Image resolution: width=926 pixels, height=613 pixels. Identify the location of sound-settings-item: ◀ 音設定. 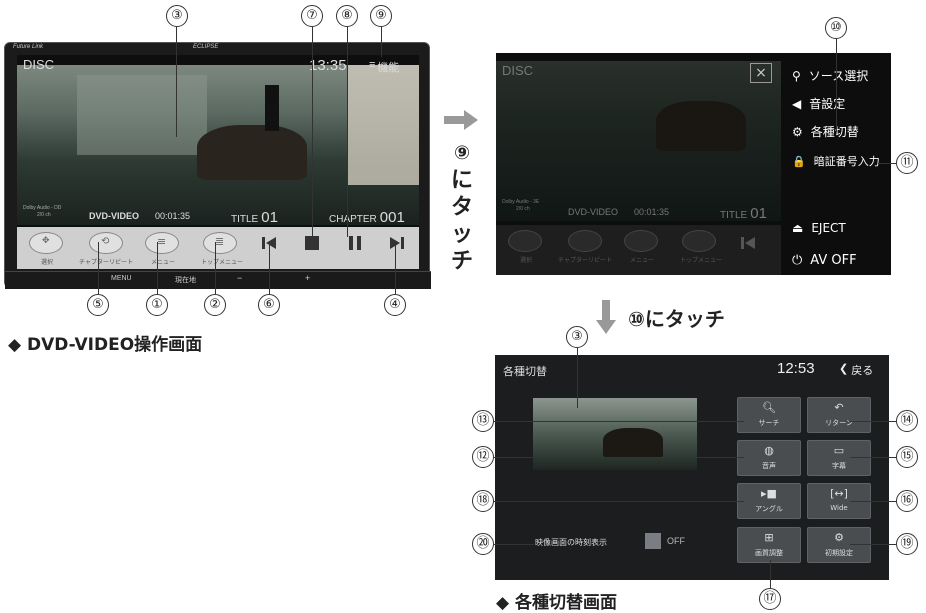
(818, 103).